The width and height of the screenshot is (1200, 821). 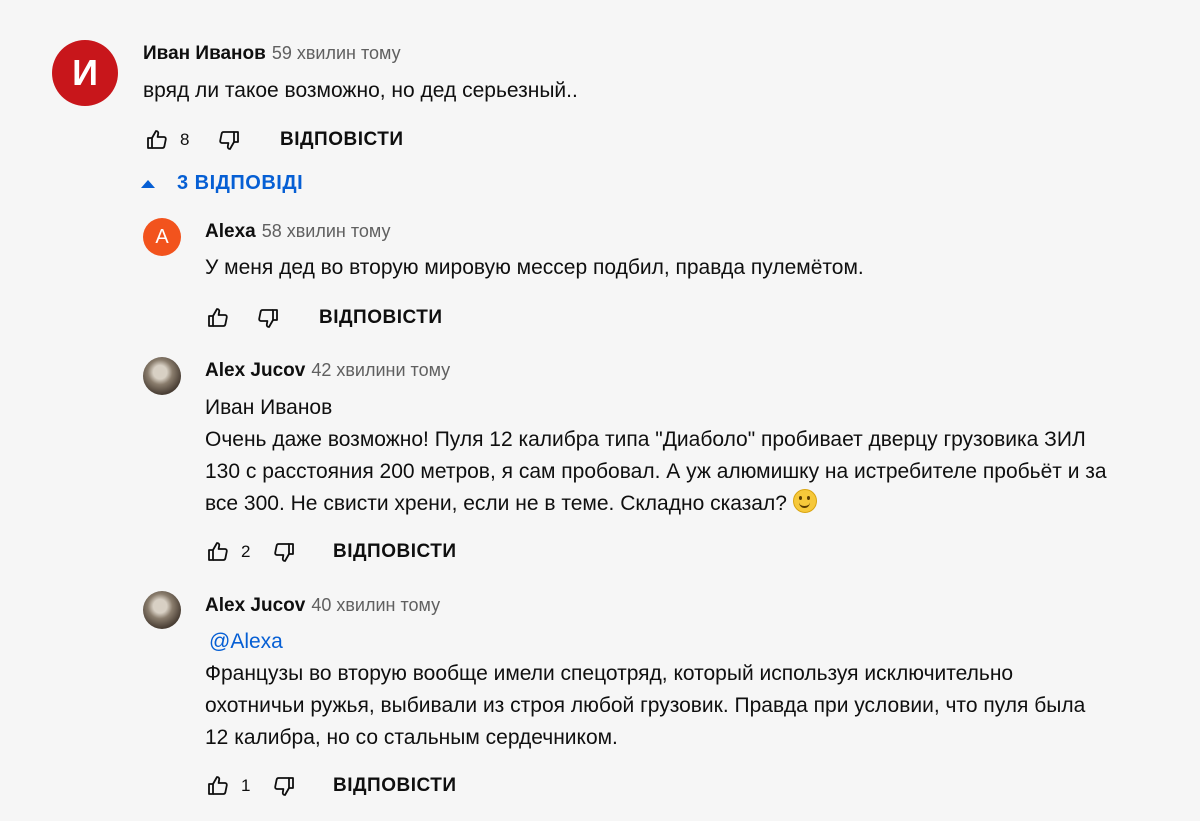 I want to click on reply-addressee: Иван Иванов, so click(x=269, y=407).